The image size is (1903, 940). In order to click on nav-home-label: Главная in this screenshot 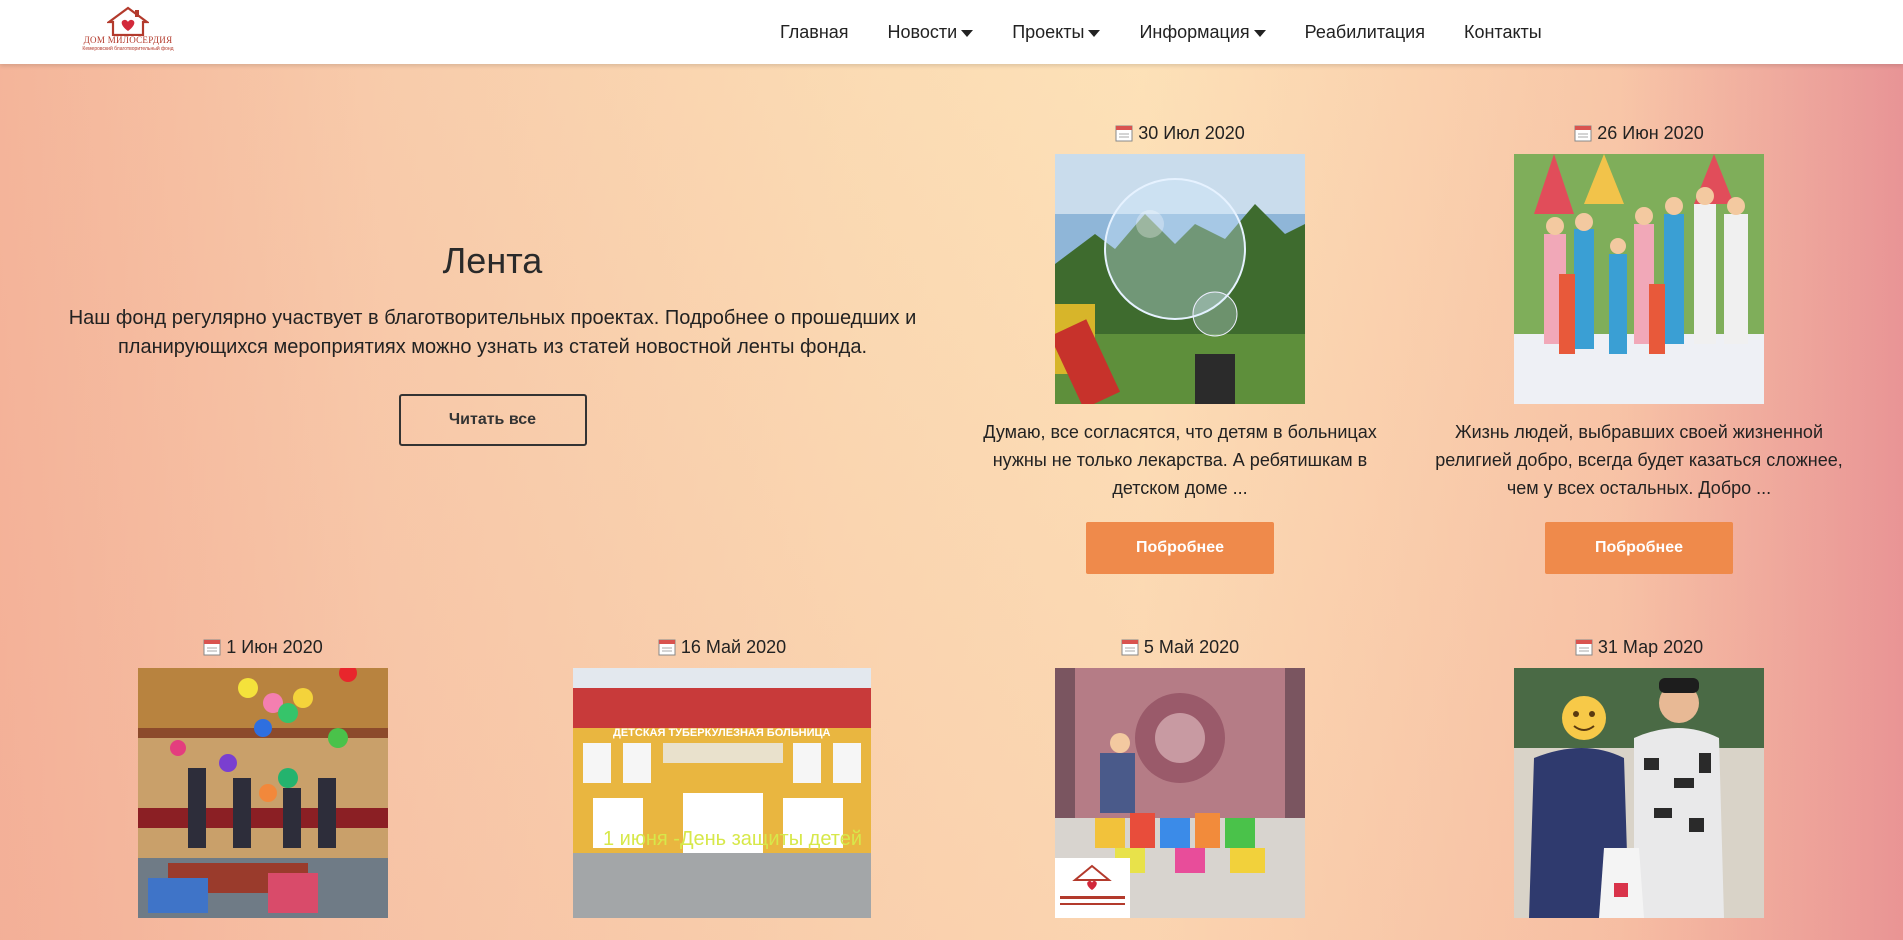, I will do `click(814, 31)`.